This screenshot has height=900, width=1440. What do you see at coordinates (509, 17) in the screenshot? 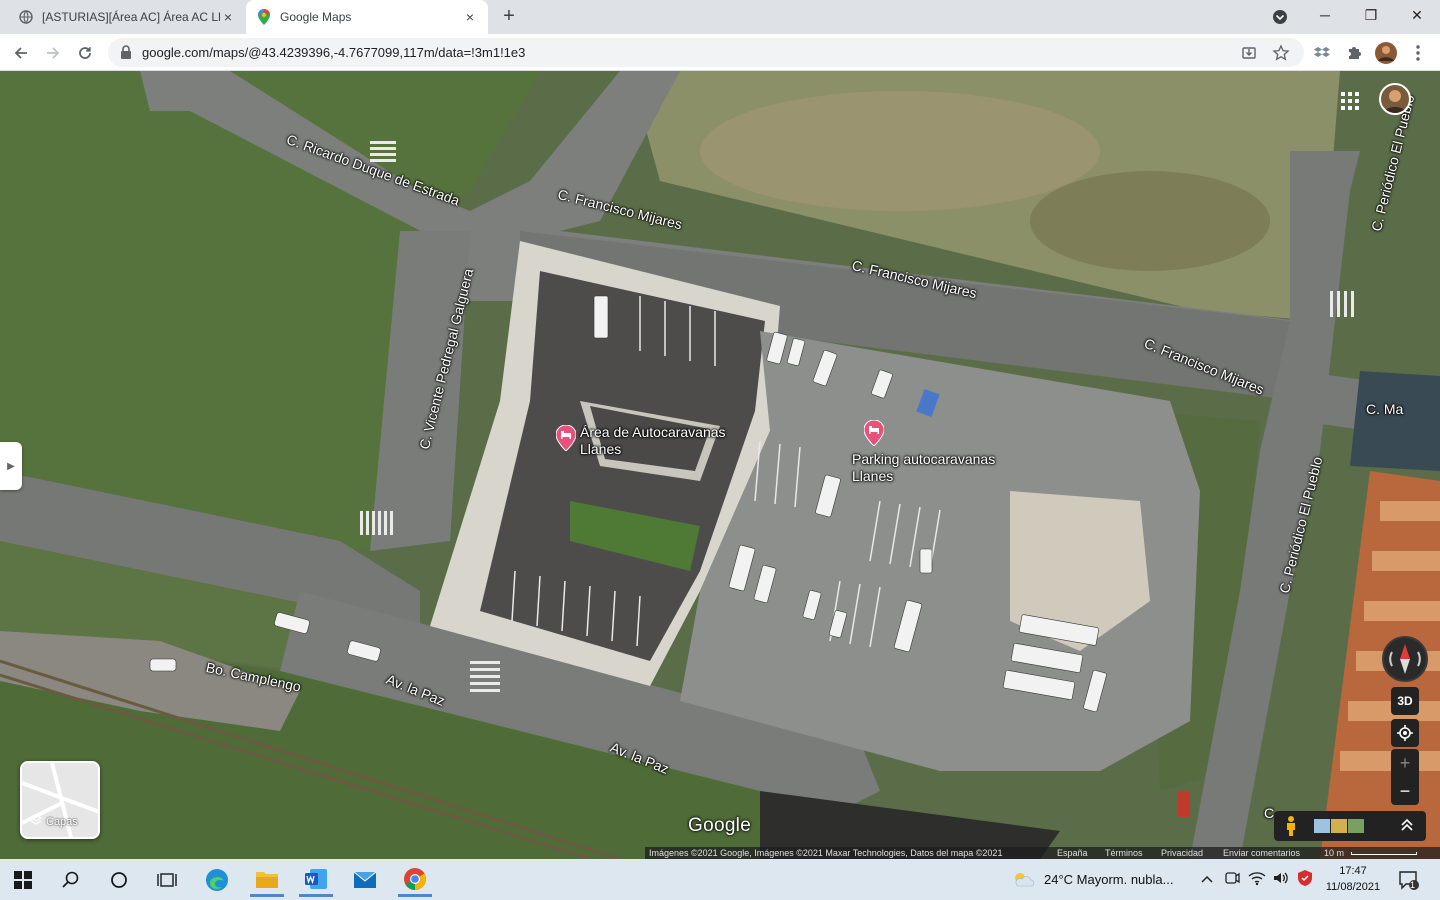
I see `new-tab-button: +` at bounding box center [509, 17].